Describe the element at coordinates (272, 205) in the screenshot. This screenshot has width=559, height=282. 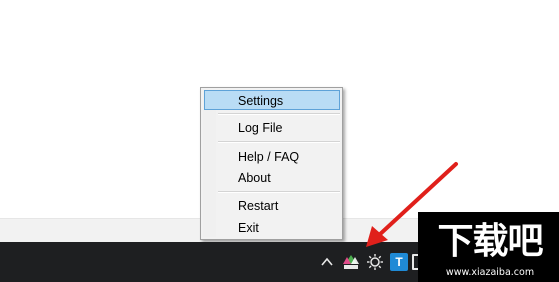
I see `menu-item-restart: Restart` at that location.